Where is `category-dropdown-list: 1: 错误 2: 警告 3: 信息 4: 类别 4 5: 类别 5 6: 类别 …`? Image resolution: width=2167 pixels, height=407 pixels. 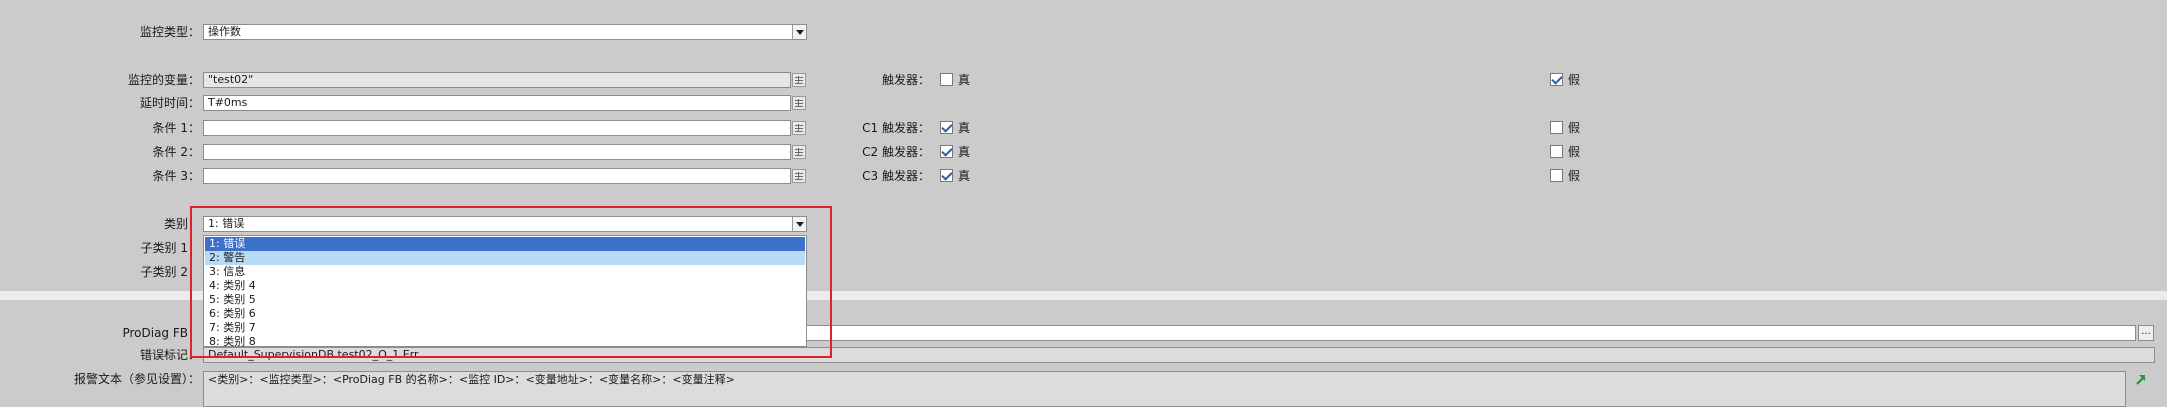 category-dropdown-list: 1: 错误 2: 警告 3: 信息 4: 类别 4 5: 类别 5 6: 类别 … is located at coordinates (505, 292).